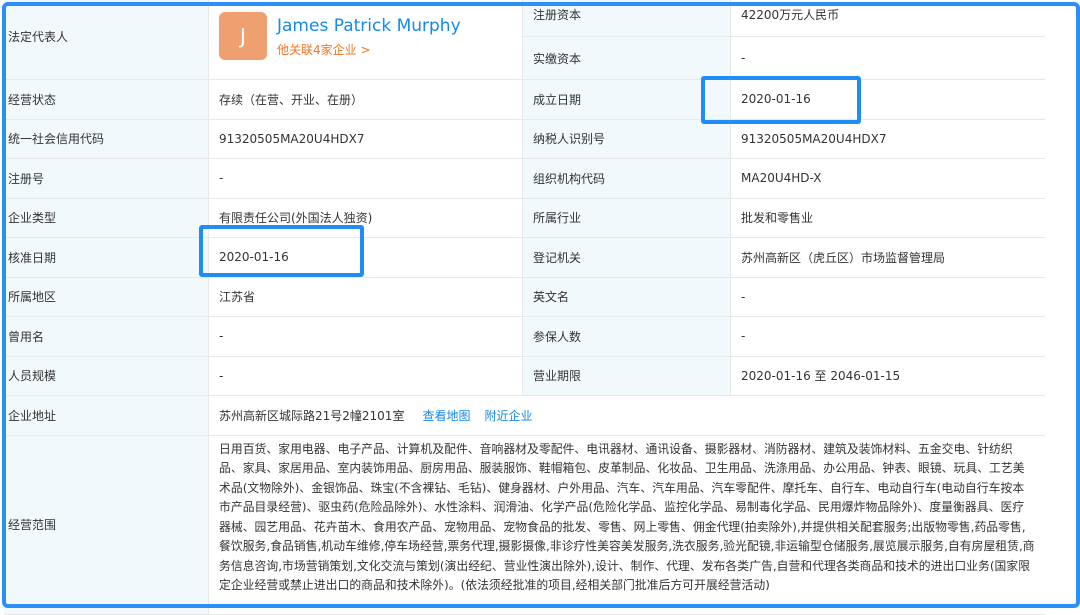 The height and width of the screenshot is (615, 1080). Describe the element at coordinates (888, 375) in the screenshot. I see `row-value: 2020-01-16 至 2046-01-15` at that location.